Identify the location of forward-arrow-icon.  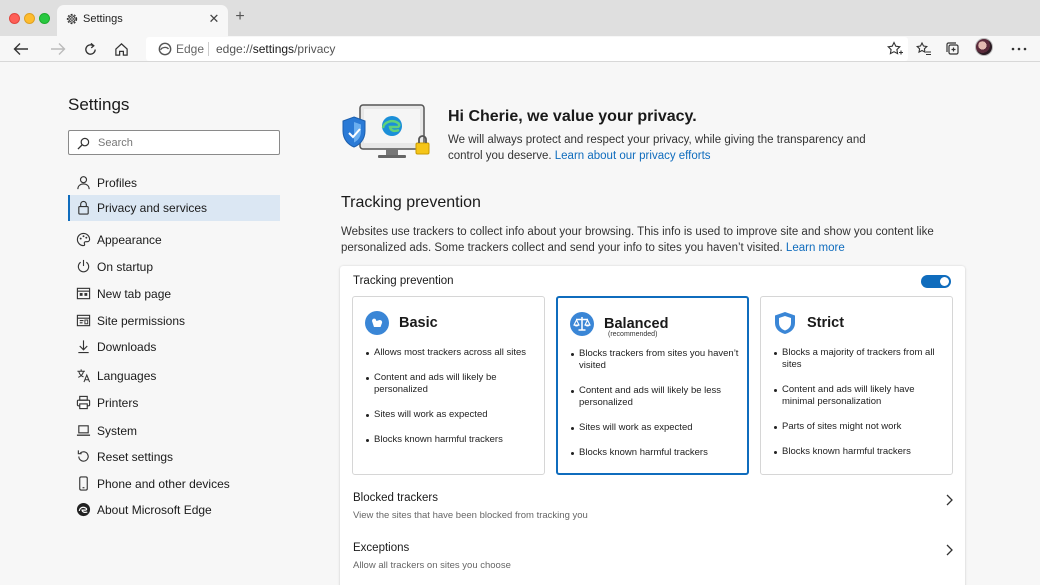
(58, 49).